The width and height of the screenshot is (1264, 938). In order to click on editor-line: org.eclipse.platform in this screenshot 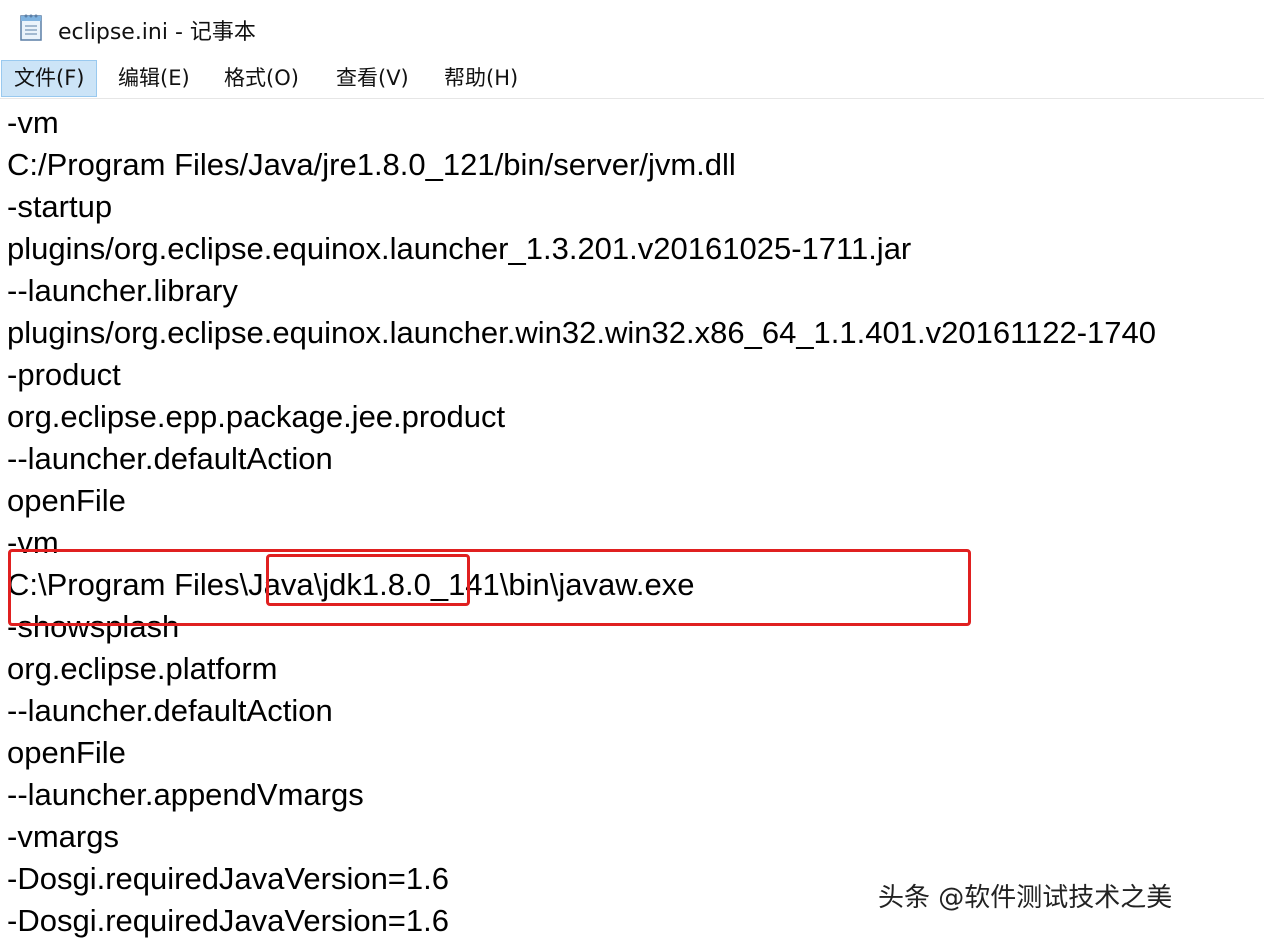, I will do `click(142, 668)`.